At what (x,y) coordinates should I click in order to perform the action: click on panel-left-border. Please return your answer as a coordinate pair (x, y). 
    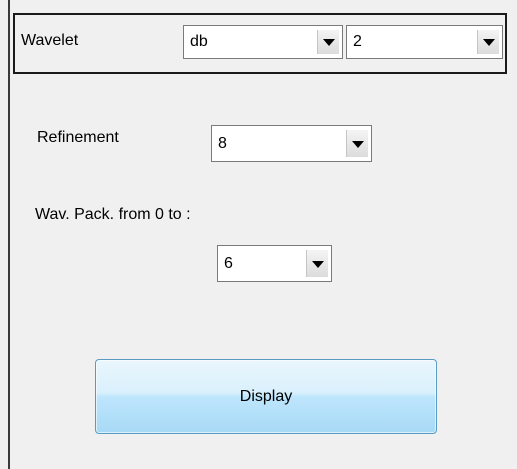
    Looking at the image, I should click on (9, 234).